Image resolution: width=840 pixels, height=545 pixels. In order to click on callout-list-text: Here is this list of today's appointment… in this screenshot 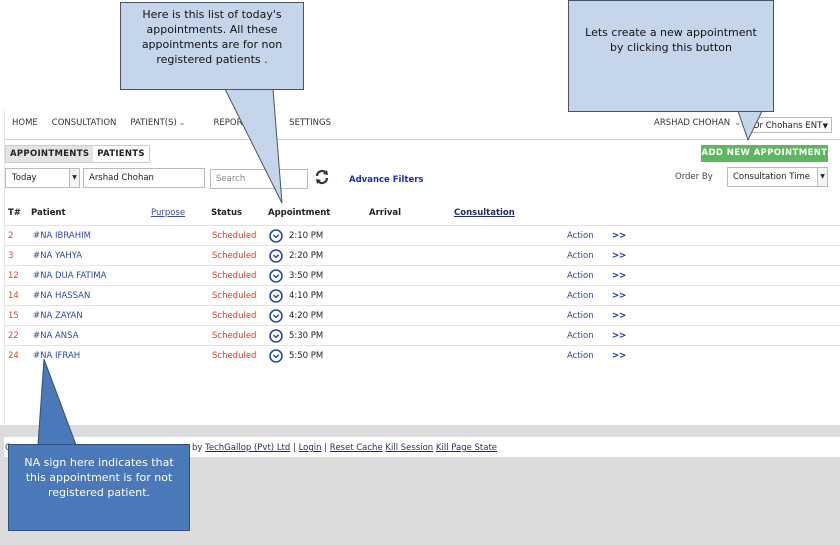, I will do `click(212, 37)`.